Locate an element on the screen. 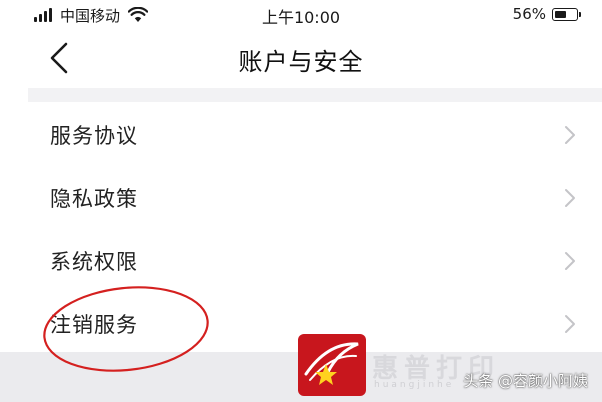 The width and height of the screenshot is (602, 402). star-logo-icon is located at coordinates (331, 363).